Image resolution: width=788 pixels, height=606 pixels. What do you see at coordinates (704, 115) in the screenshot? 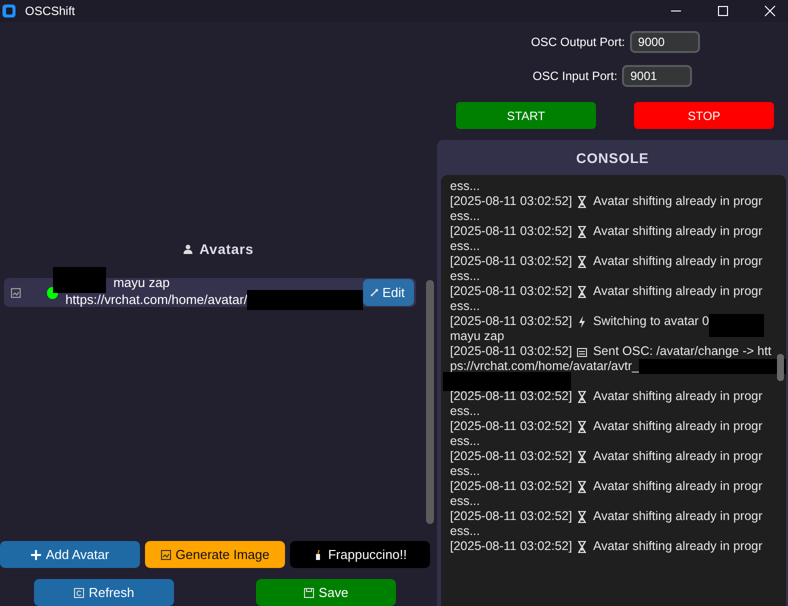
I see `stop-button: STOP` at bounding box center [704, 115].